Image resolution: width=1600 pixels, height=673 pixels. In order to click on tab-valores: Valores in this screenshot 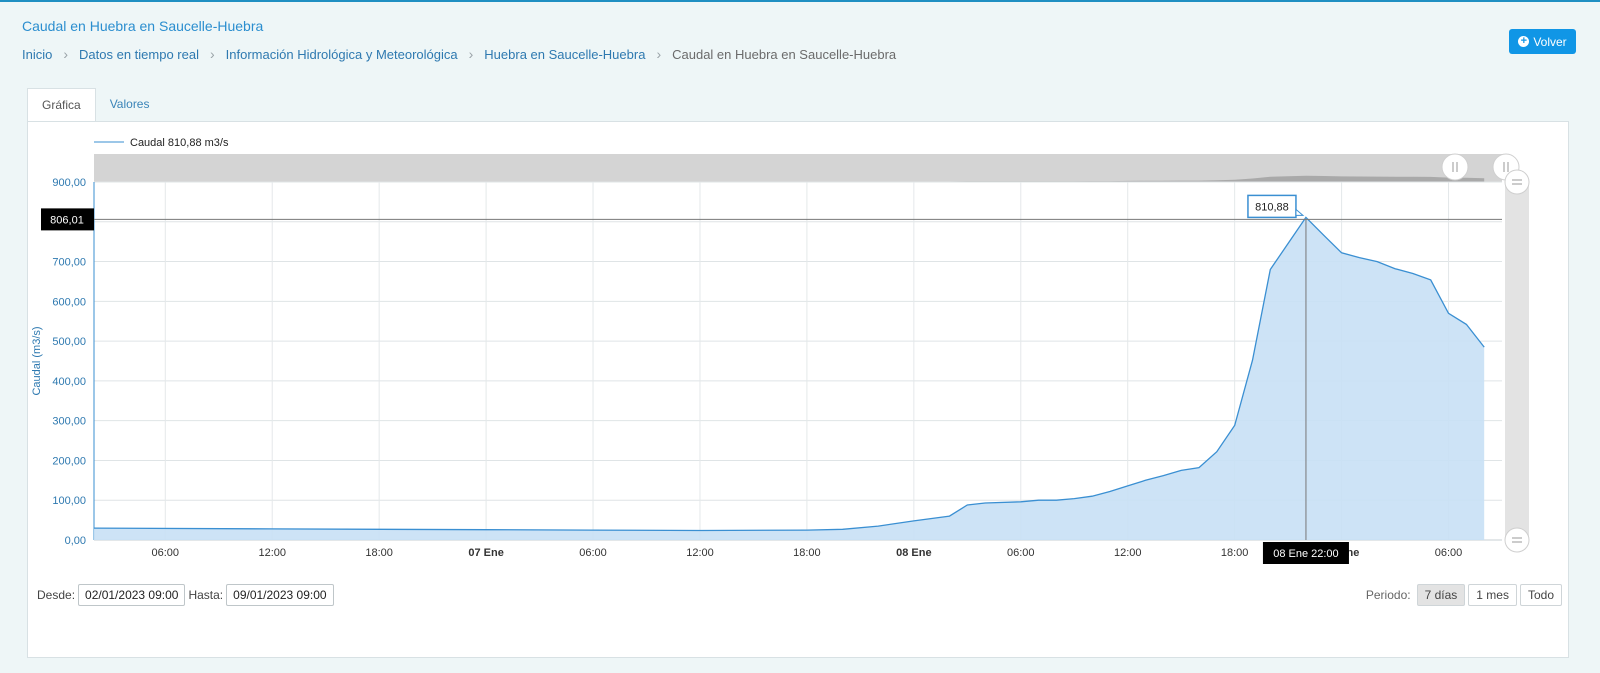, I will do `click(130, 104)`.